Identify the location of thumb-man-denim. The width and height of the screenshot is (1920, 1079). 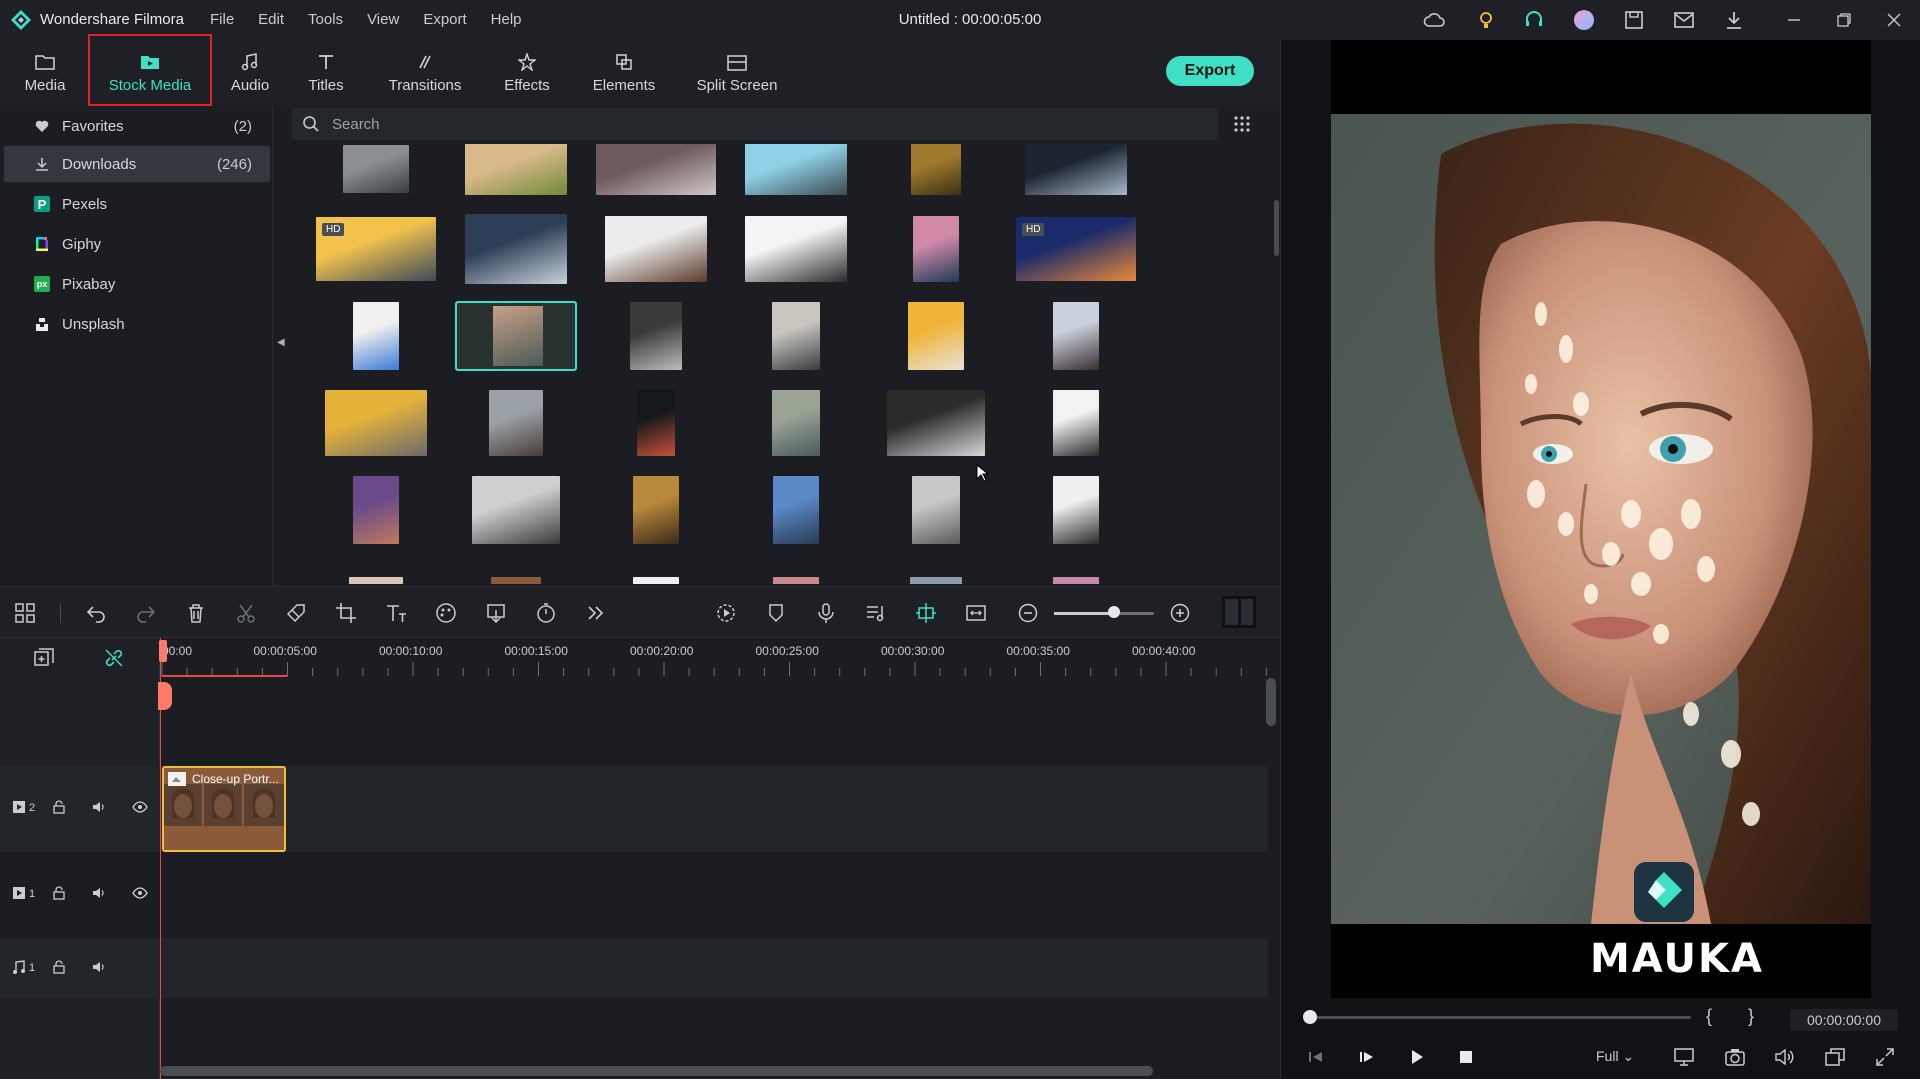
(796, 510).